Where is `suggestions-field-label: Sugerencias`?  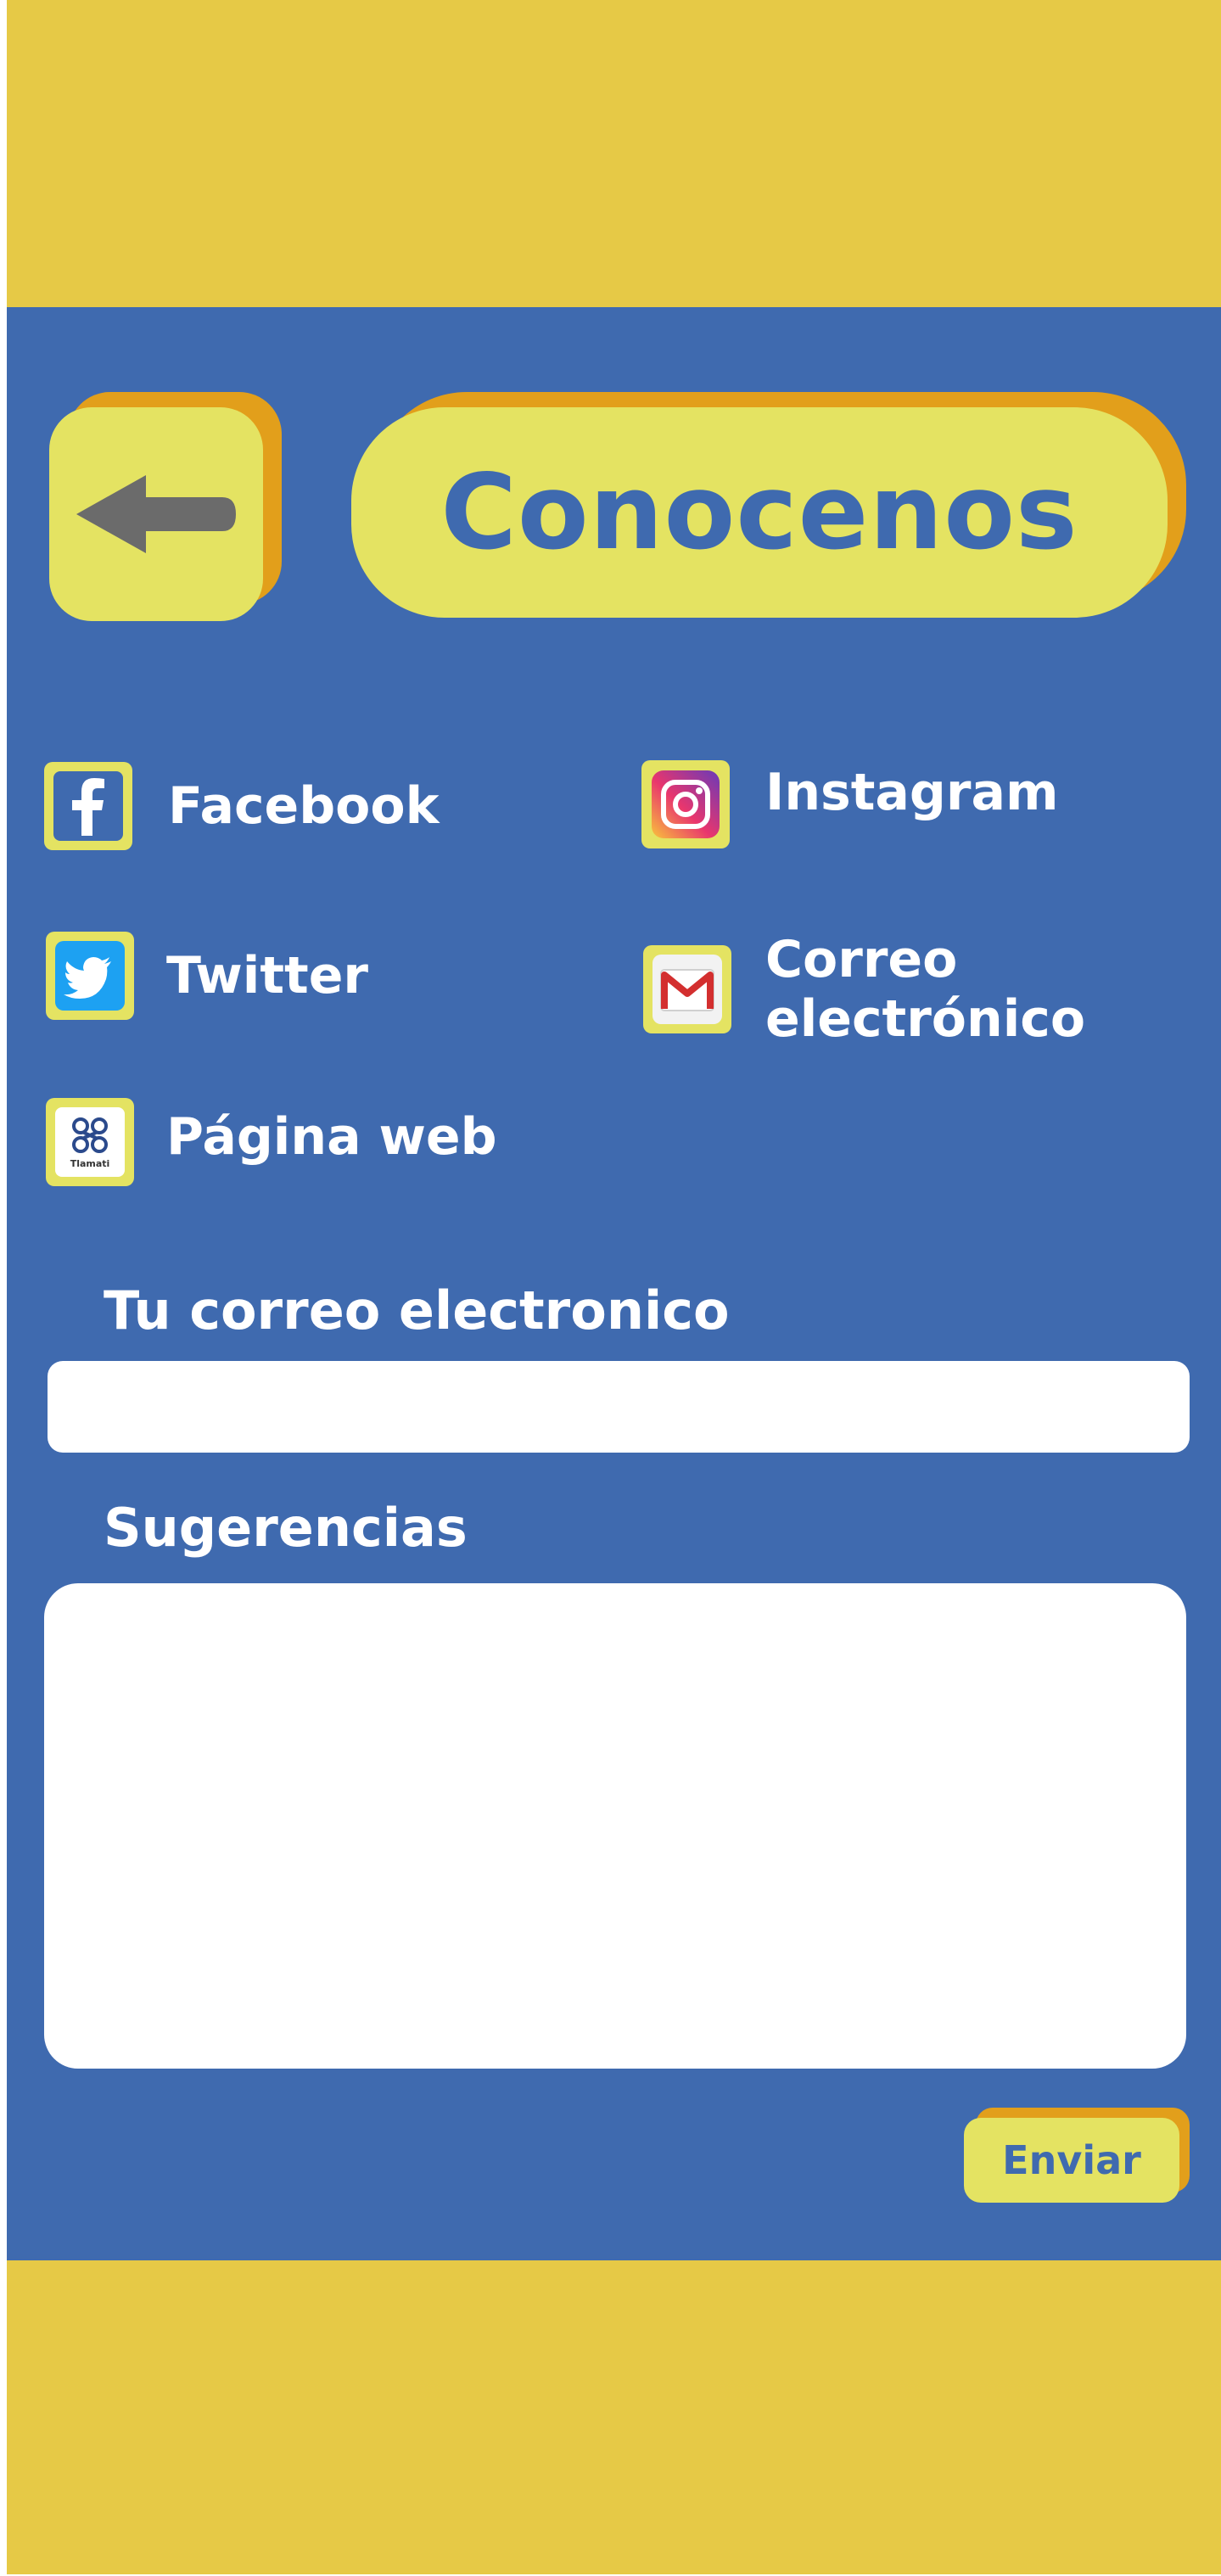 suggestions-field-label: Sugerencias is located at coordinates (286, 1528).